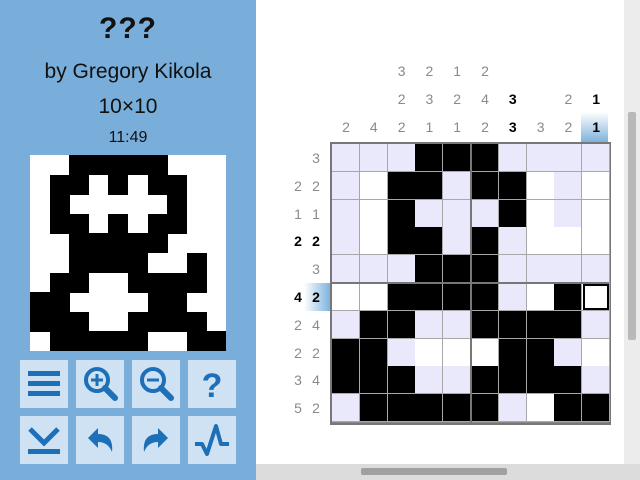 Image resolution: width=640 pixels, height=480 pixels. What do you see at coordinates (632, 226) in the screenshot?
I see `vertical-scrollbar-thumb` at bounding box center [632, 226].